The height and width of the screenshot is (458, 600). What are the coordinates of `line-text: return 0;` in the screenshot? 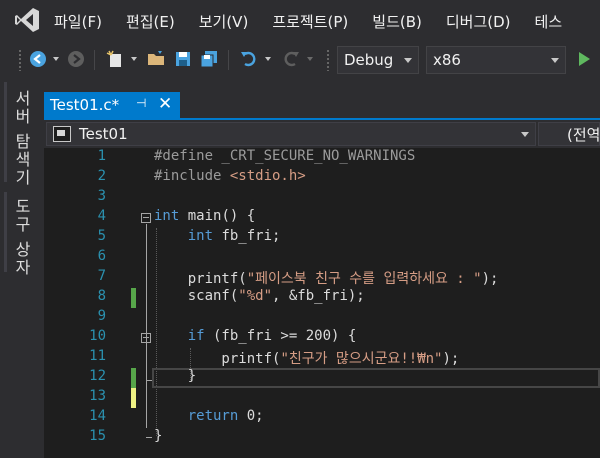 It's located at (225, 416).